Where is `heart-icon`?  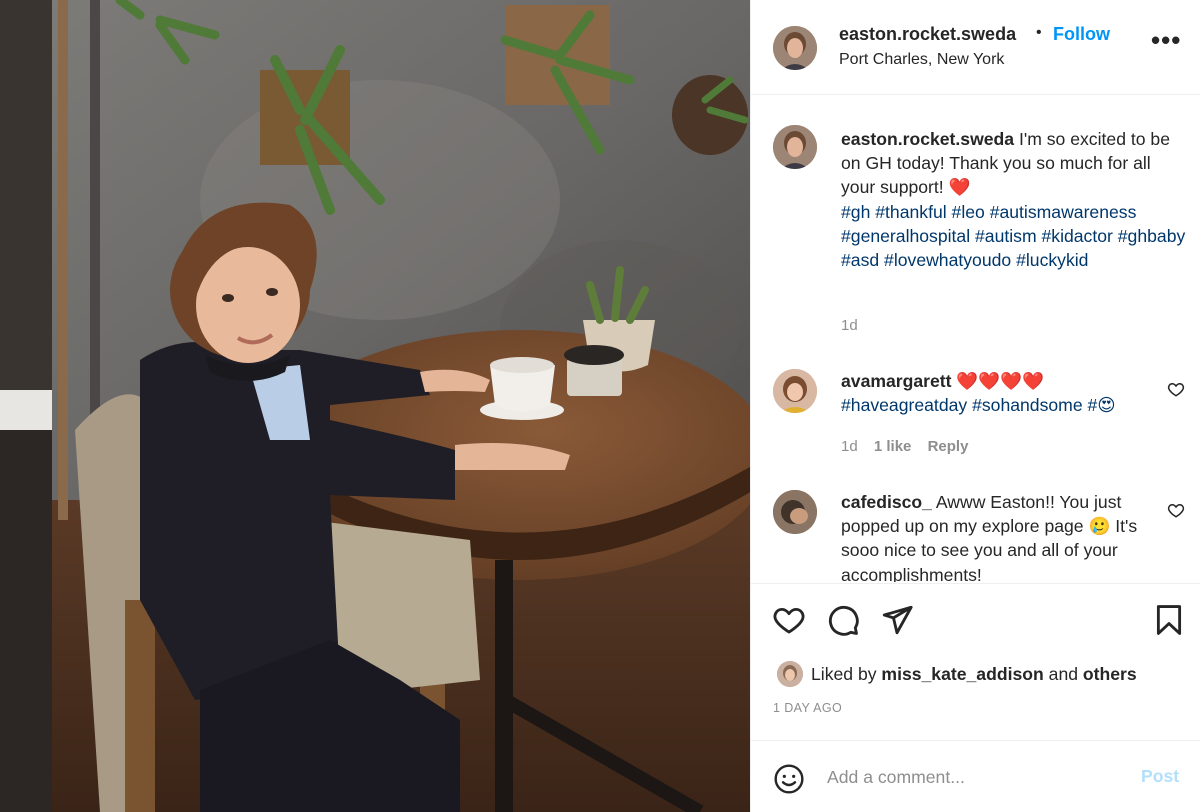
heart-icon is located at coordinates (789, 620).